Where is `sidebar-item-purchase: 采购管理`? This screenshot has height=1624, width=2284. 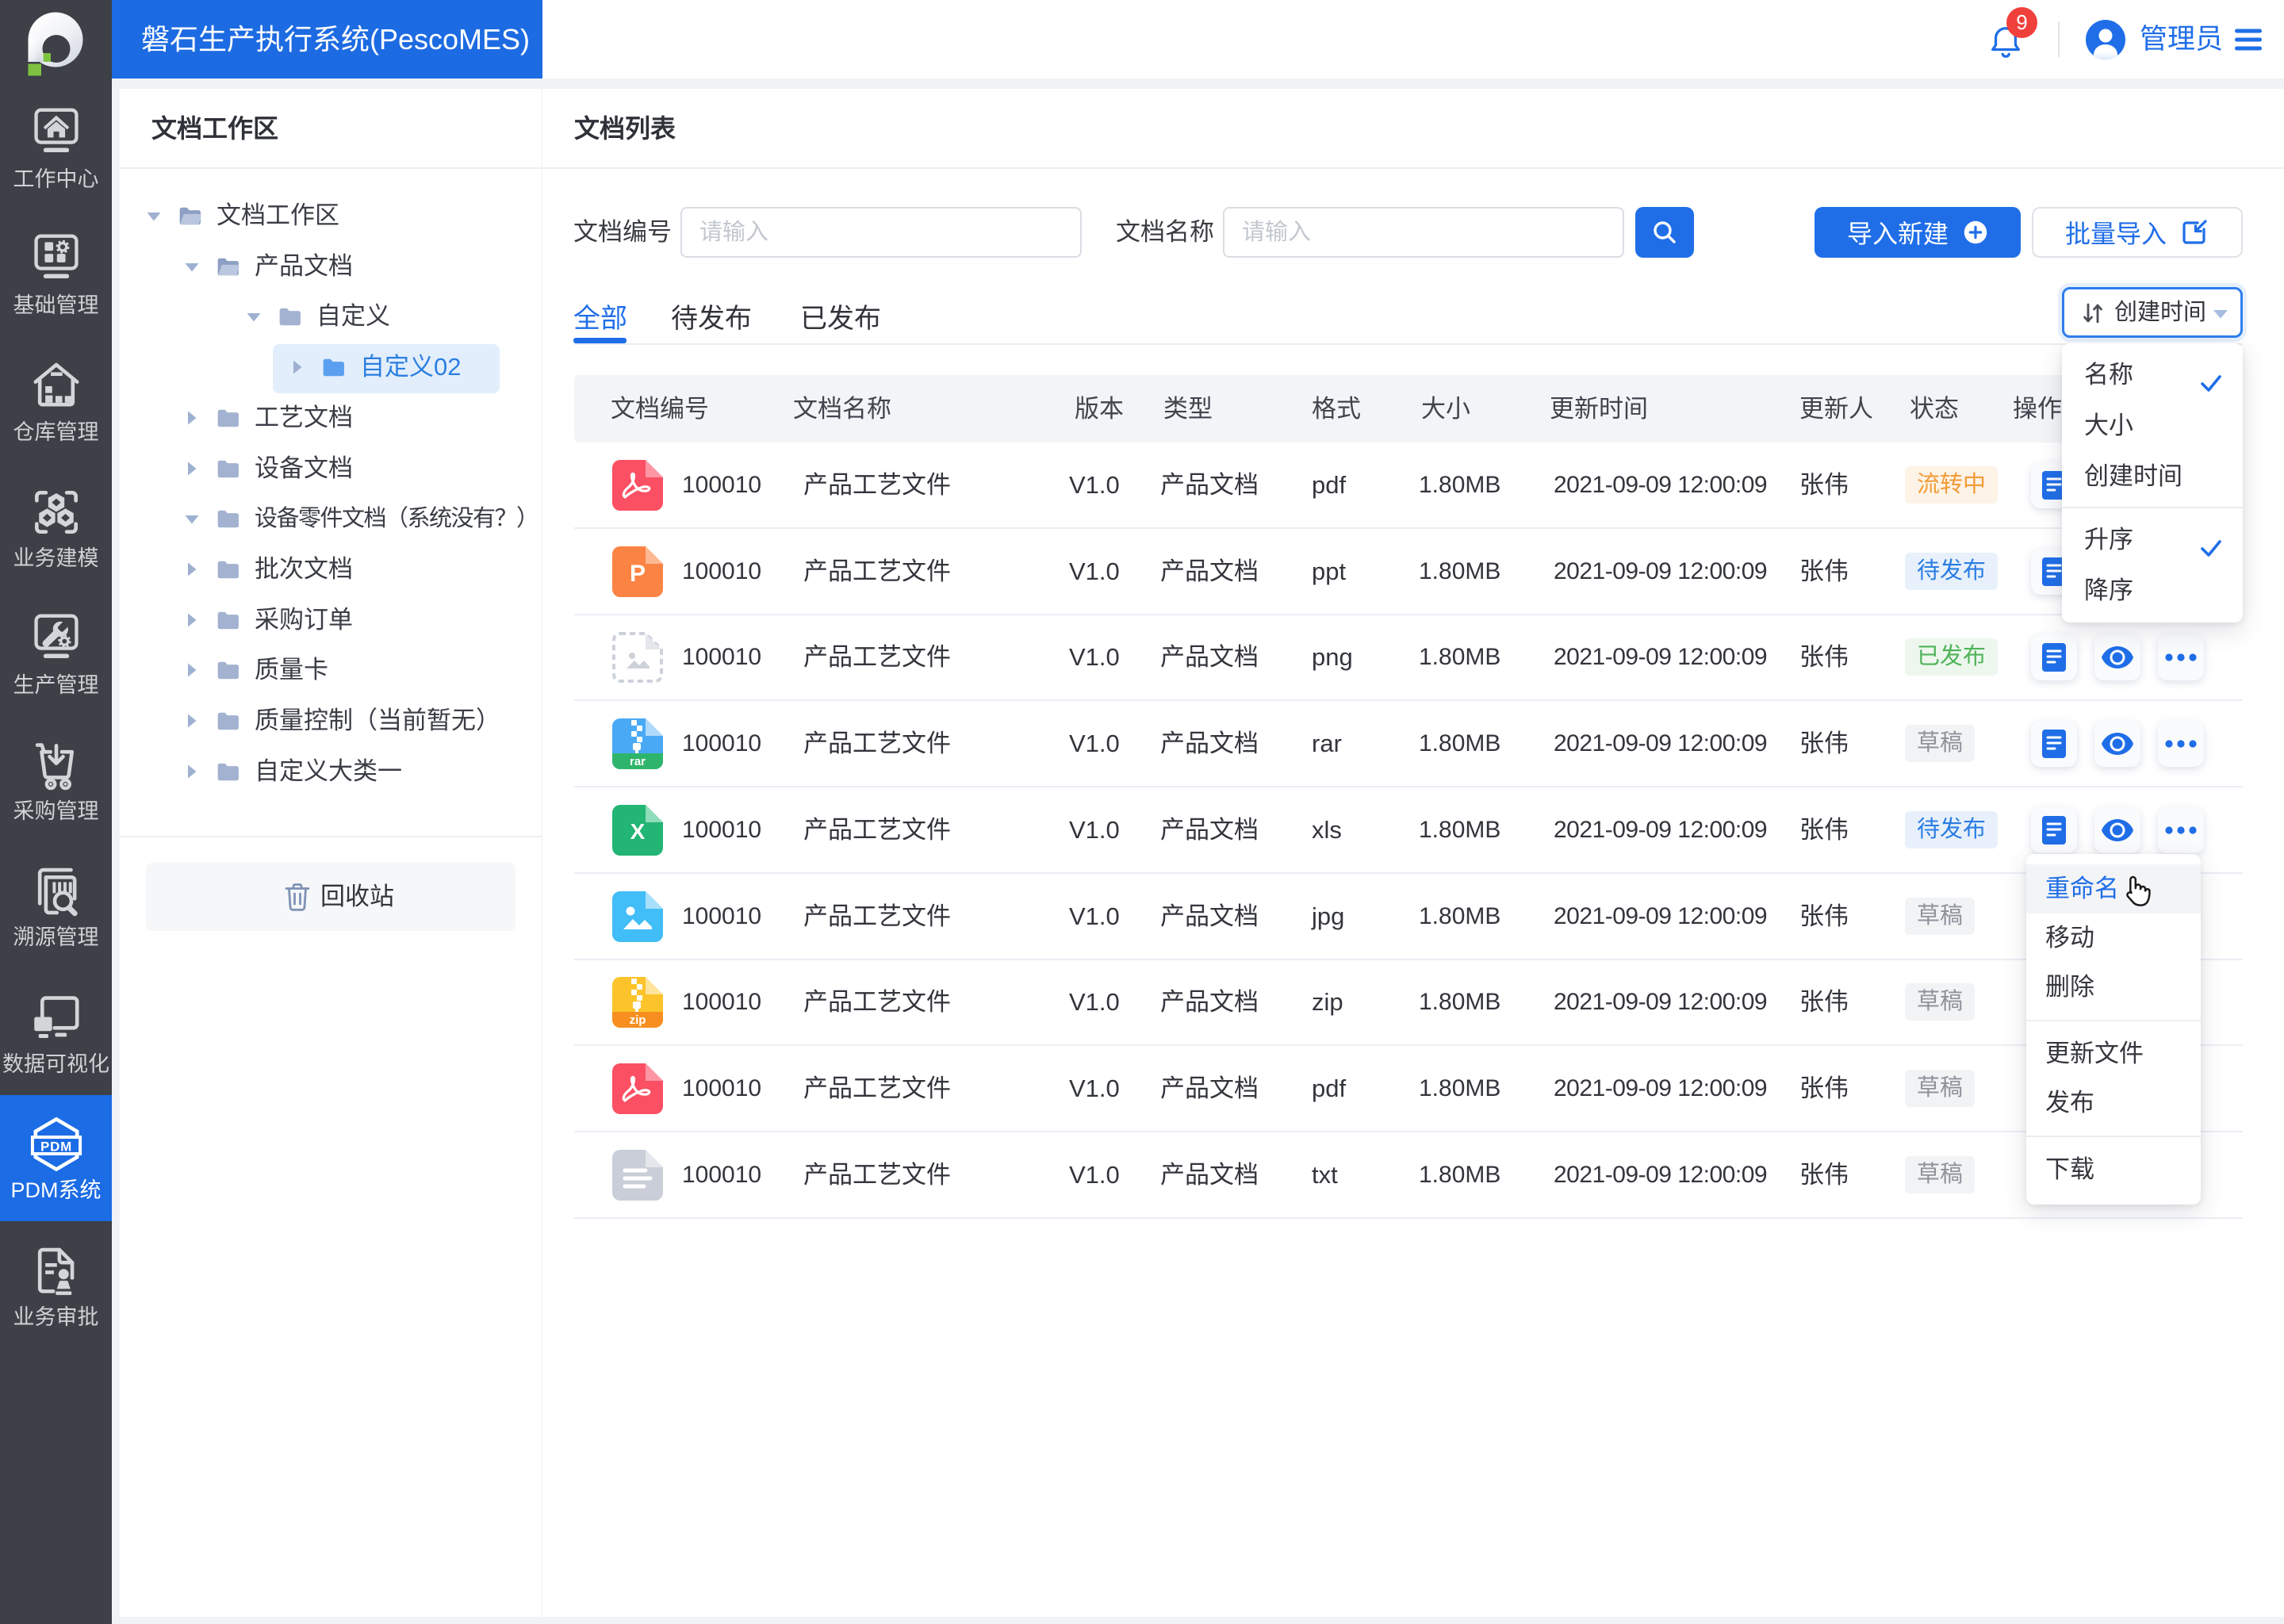 sidebar-item-purchase: 采购管理 is located at coordinates (56, 779).